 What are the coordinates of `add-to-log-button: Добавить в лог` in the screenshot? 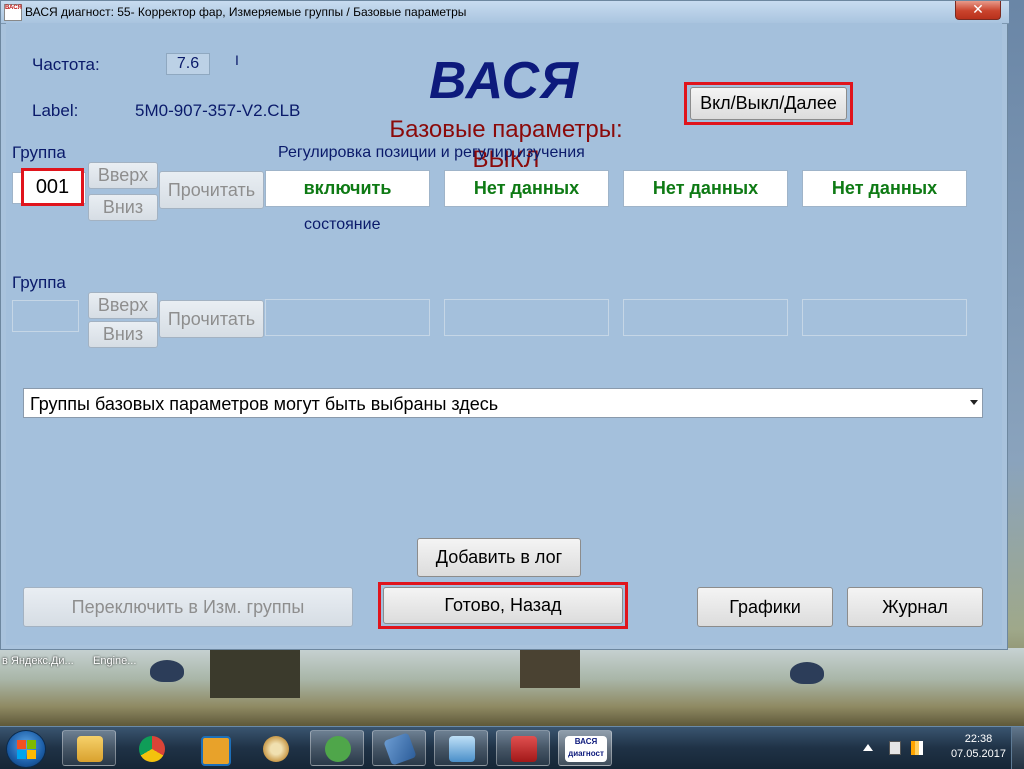 It's located at (499, 557).